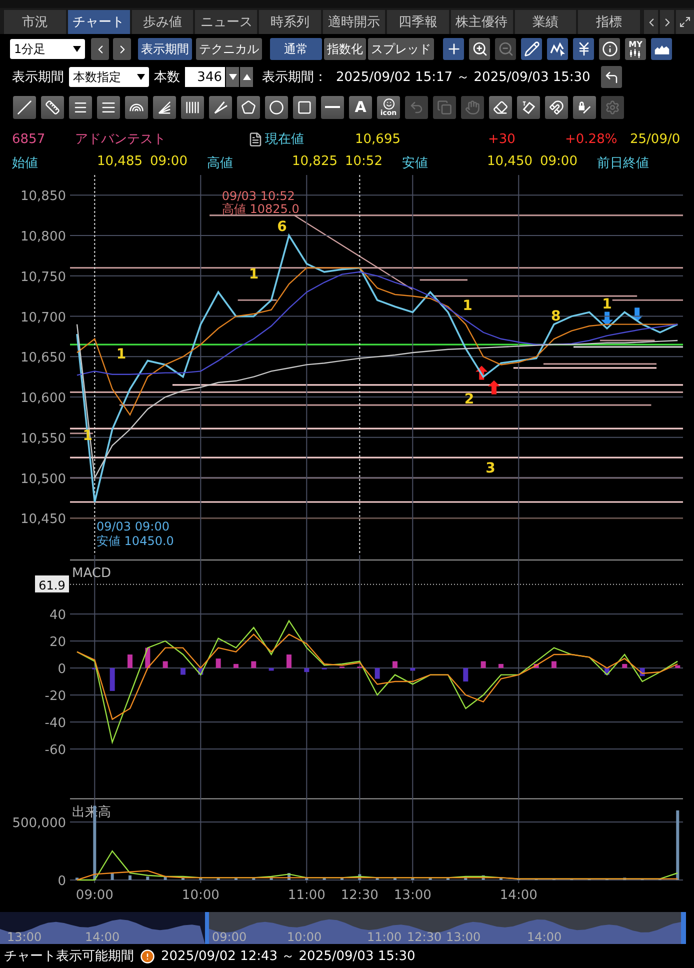  What do you see at coordinates (121, 139) in the screenshot?
I see `stock-name: アドバンテスト` at bounding box center [121, 139].